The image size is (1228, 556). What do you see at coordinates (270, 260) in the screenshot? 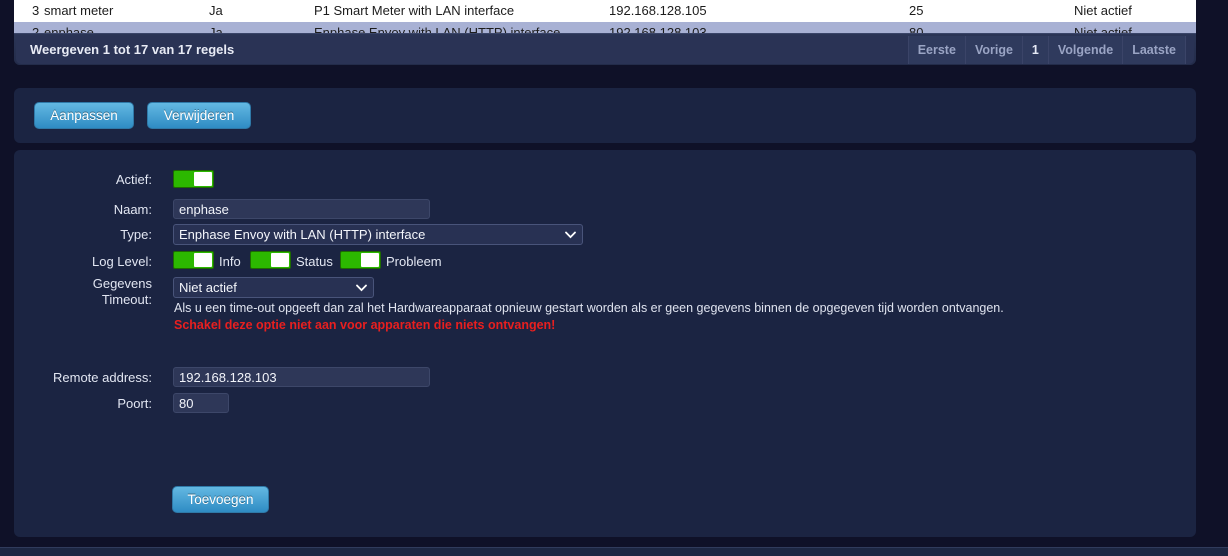
I see `log-level-status-toggle` at bounding box center [270, 260].